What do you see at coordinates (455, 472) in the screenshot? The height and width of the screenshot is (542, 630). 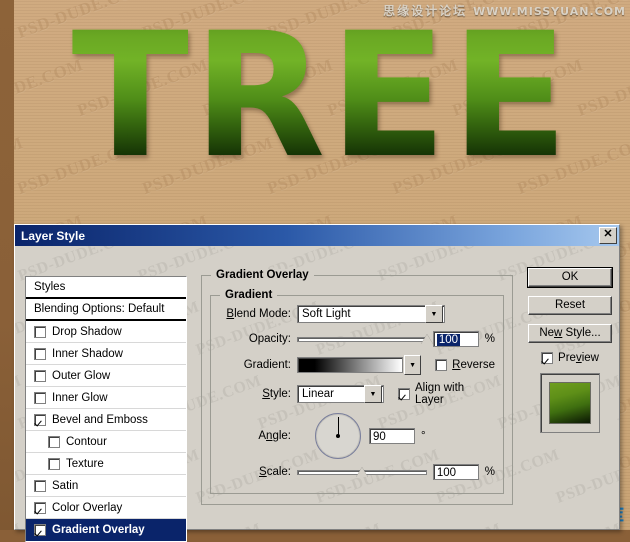 I see `scale-input: 100` at bounding box center [455, 472].